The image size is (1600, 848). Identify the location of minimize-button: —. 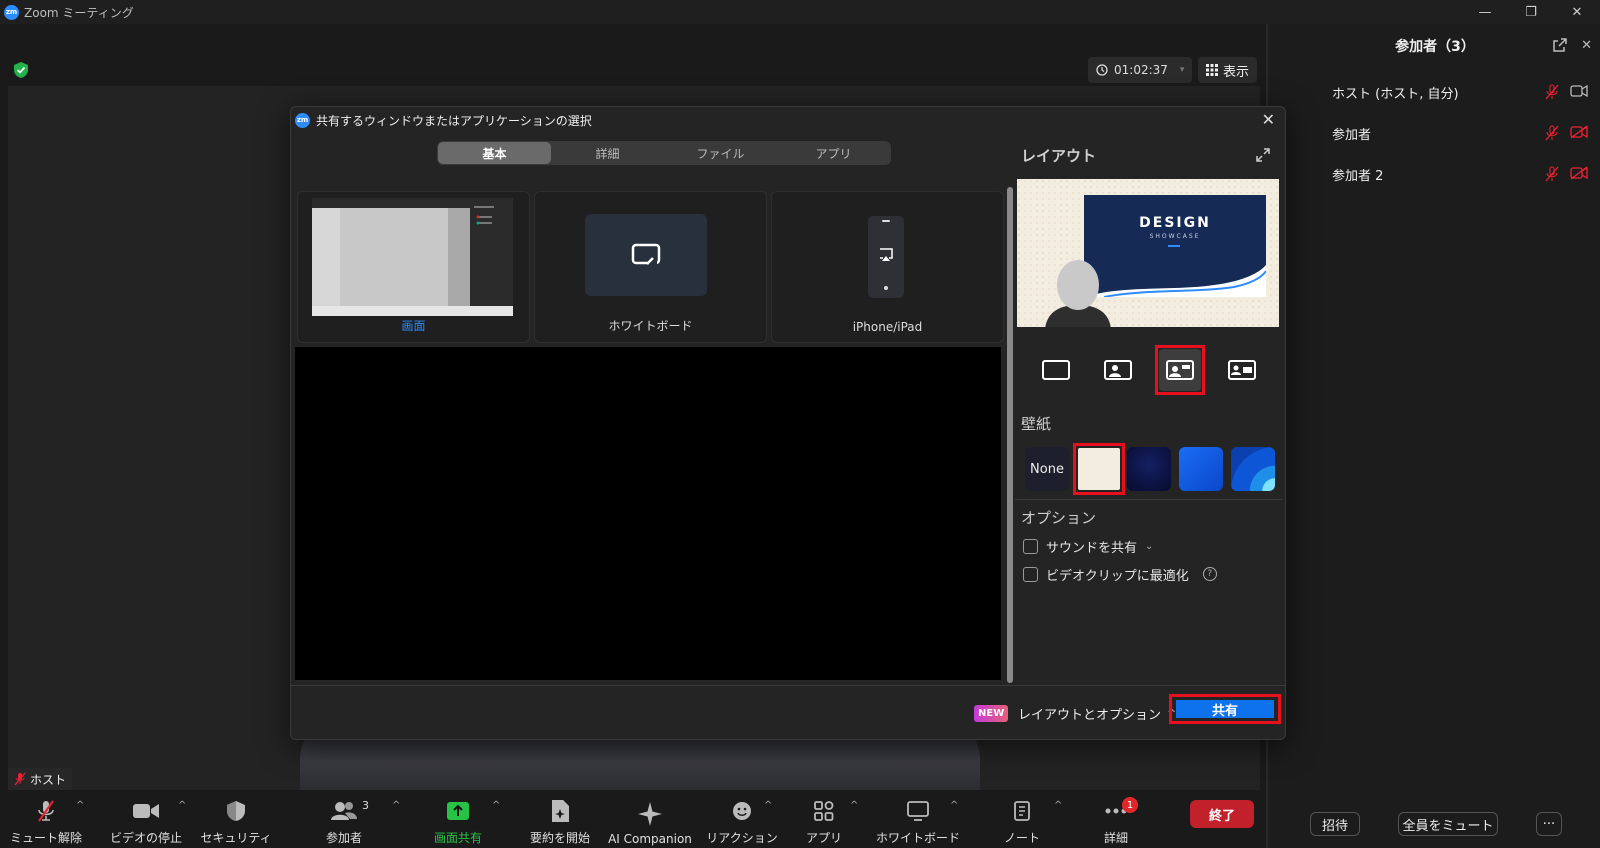
(1485, 12).